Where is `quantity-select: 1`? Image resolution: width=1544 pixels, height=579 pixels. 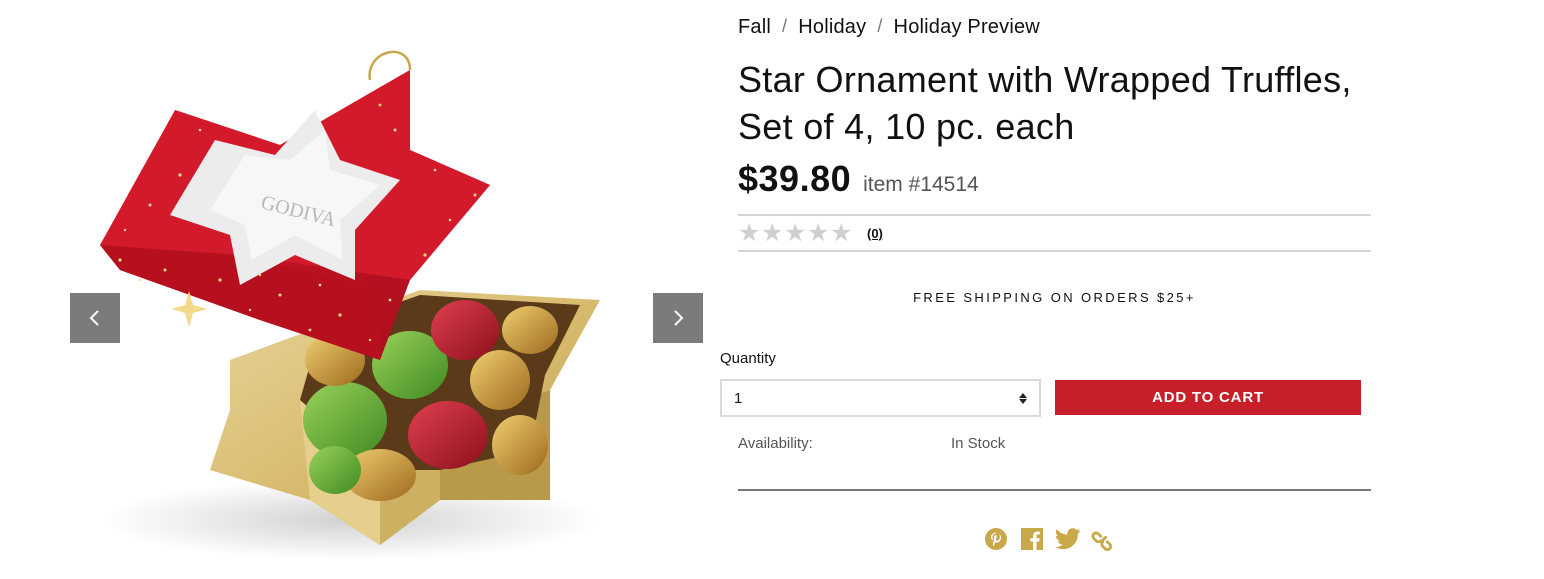
quantity-select: 1 is located at coordinates (880, 398).